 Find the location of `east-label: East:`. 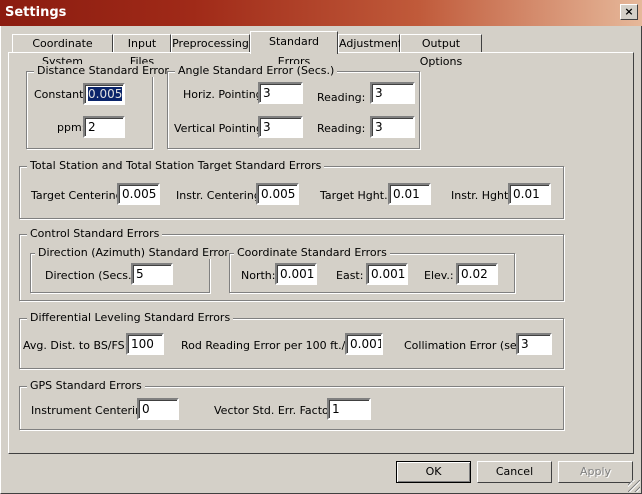

east-label: East: is located at coordinates (350, 275).